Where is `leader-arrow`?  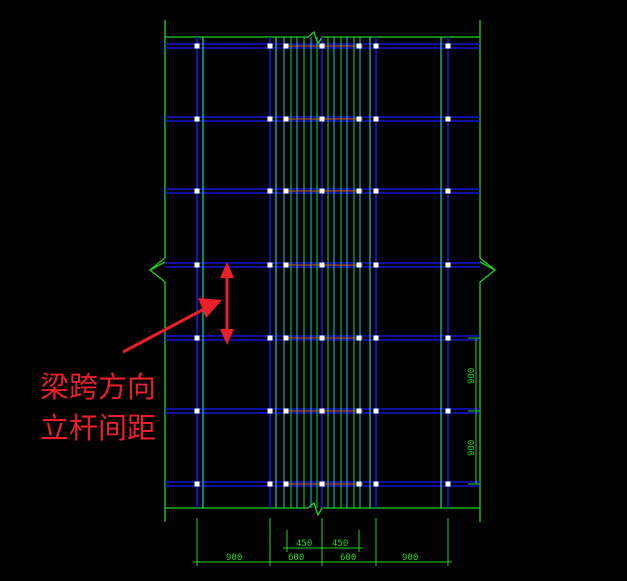 leader-arrow is located at coordinates (172, 326).